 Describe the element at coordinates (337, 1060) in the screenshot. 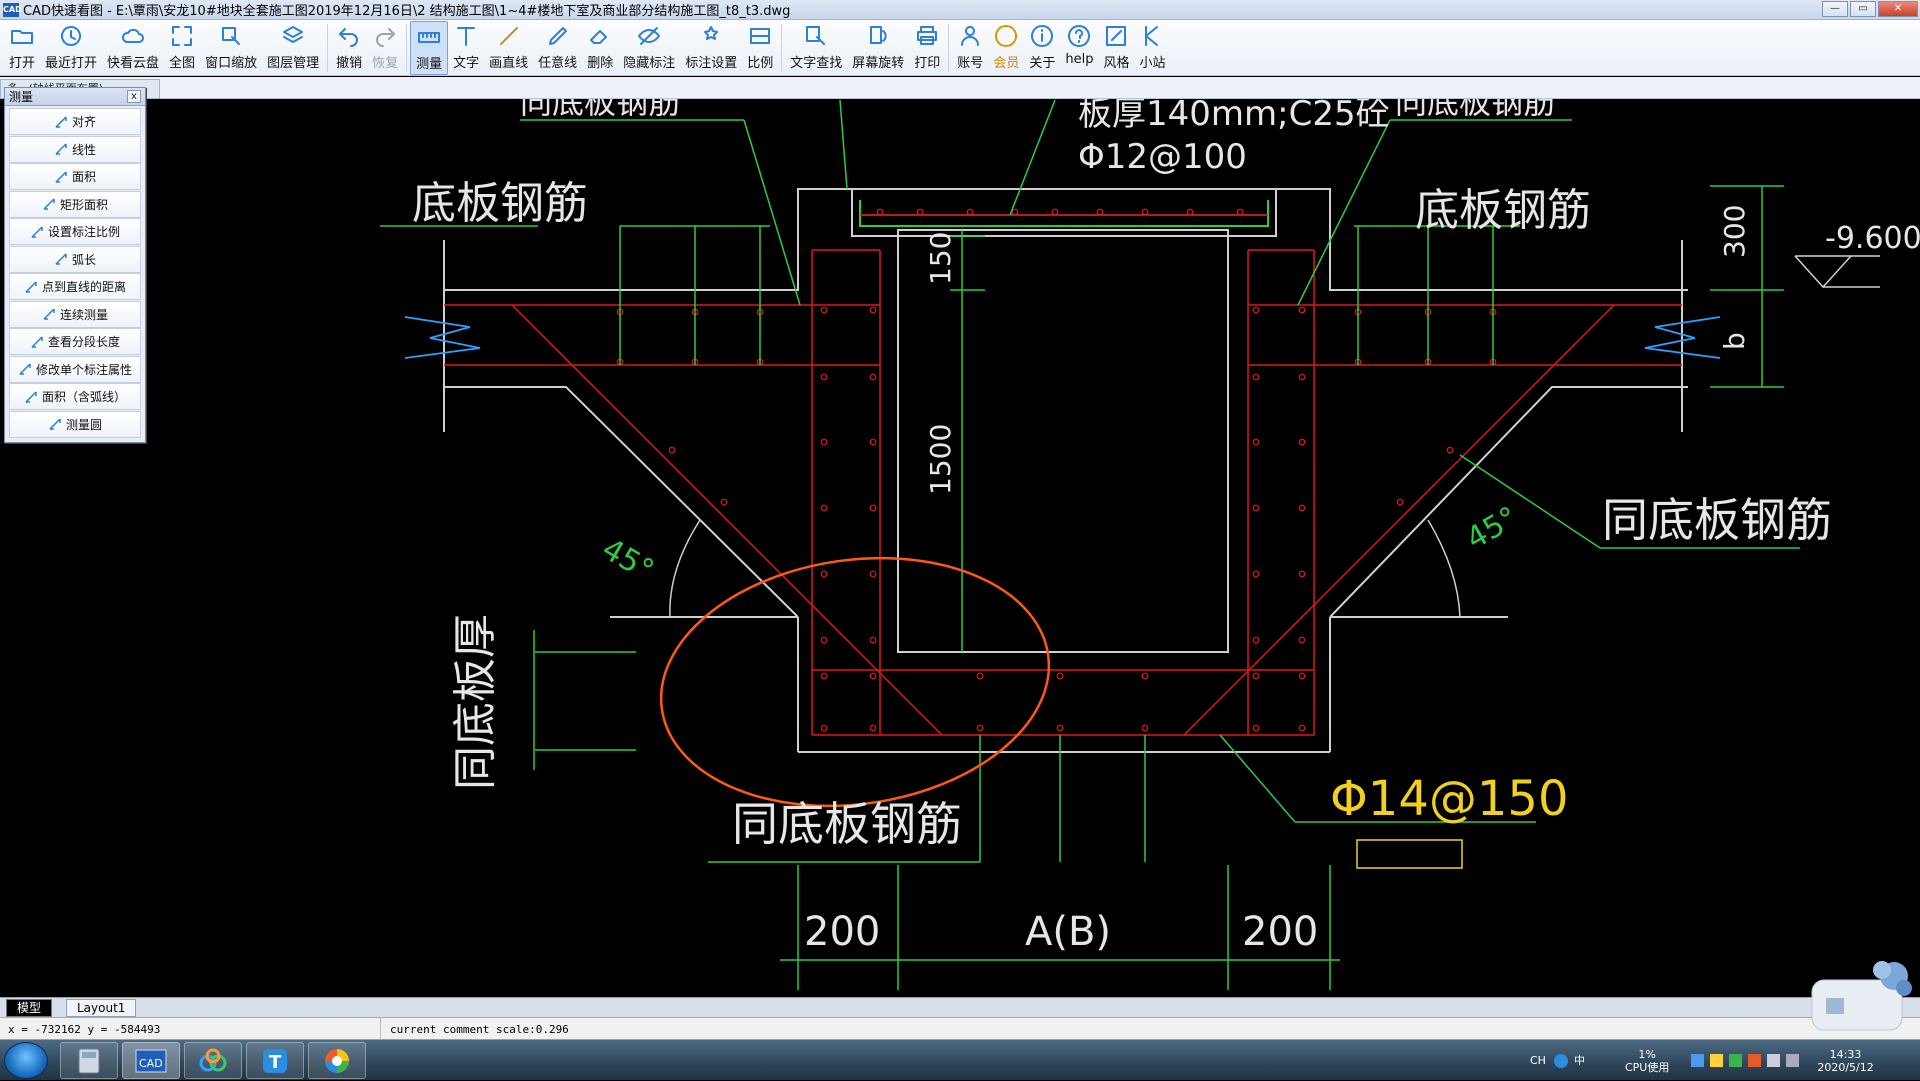

I see `browser-app-icon` at that location.